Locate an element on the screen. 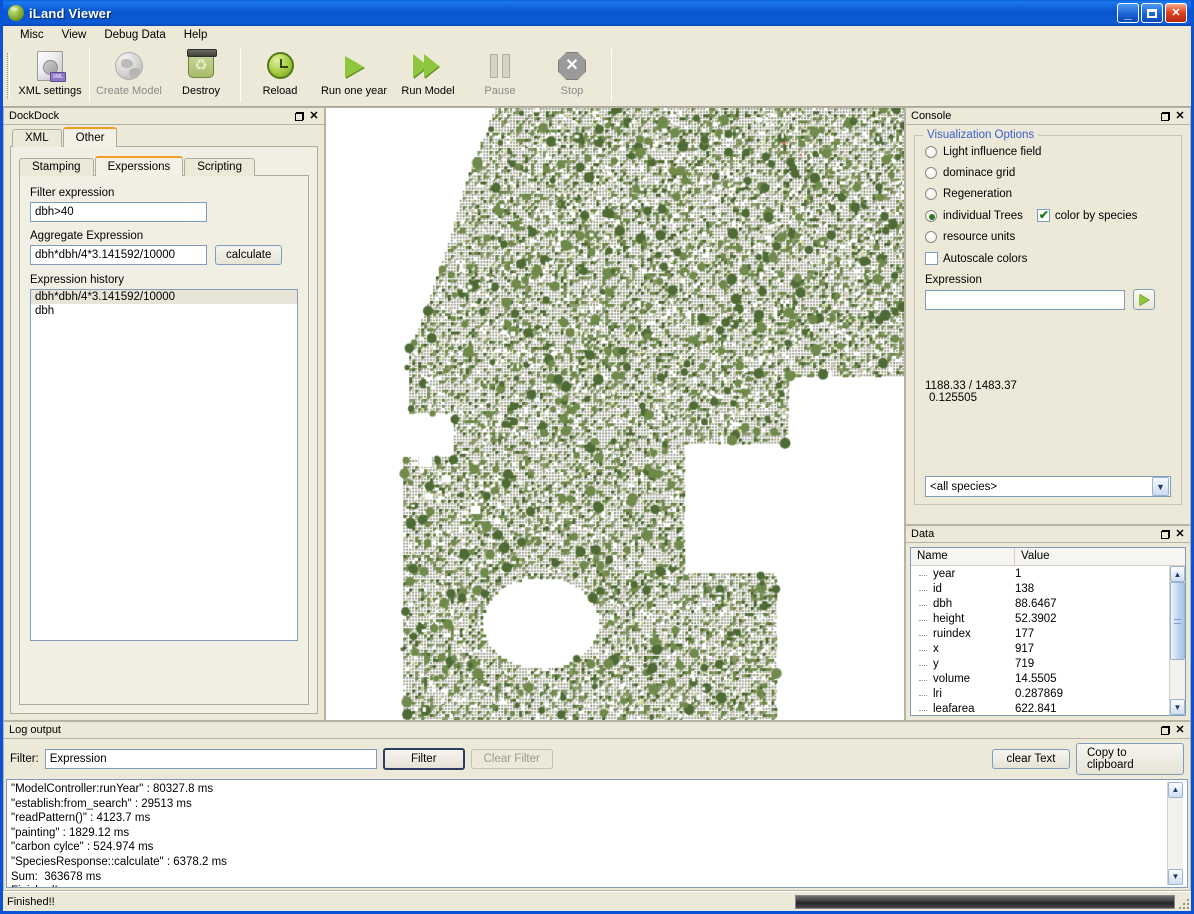  cell-name: leafarea is located at coordinates (963, 709).